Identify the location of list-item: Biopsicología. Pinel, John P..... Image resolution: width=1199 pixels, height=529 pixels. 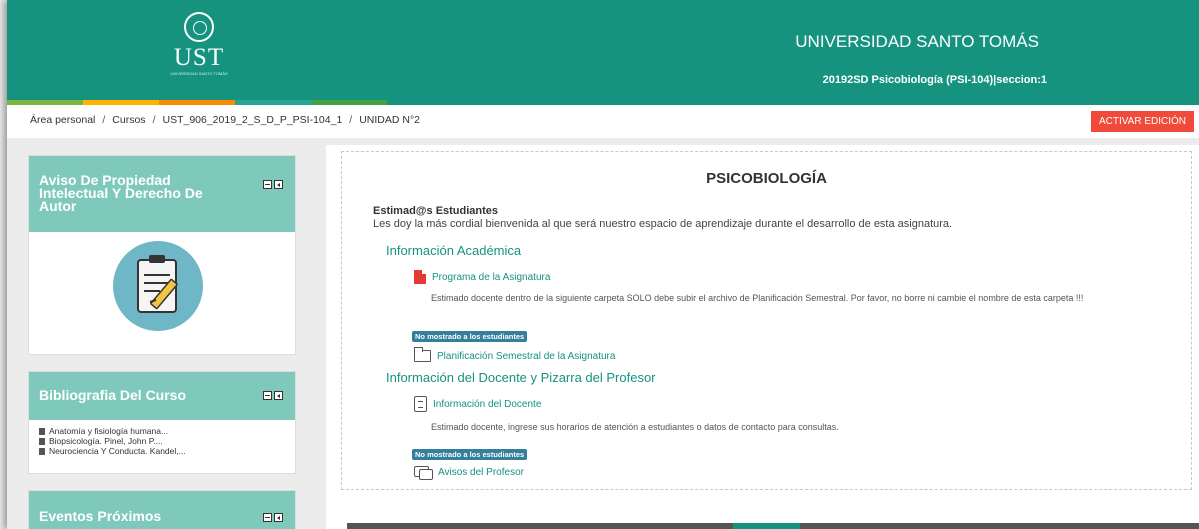
(162, 441).